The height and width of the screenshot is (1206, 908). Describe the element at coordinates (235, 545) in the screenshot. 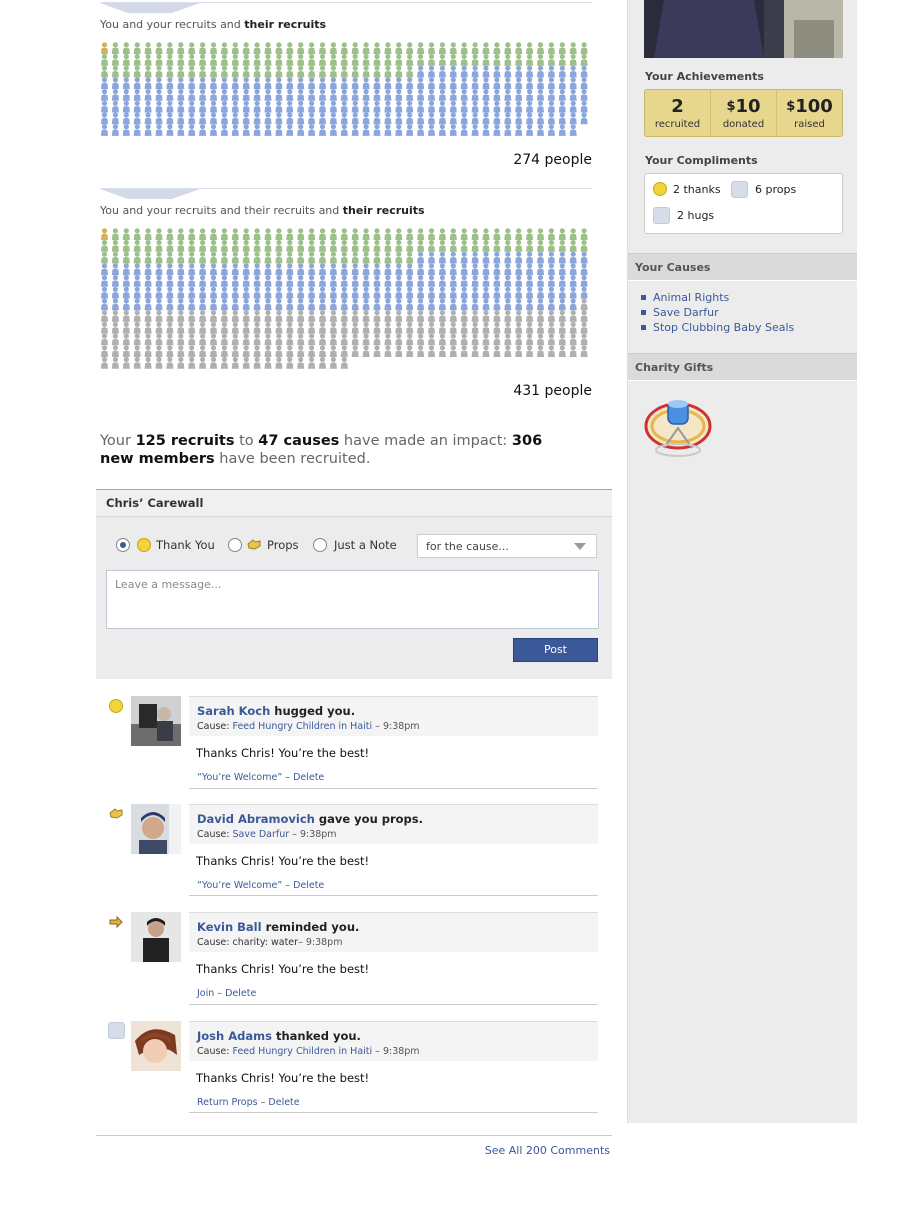

I see `props-radio` at that location.